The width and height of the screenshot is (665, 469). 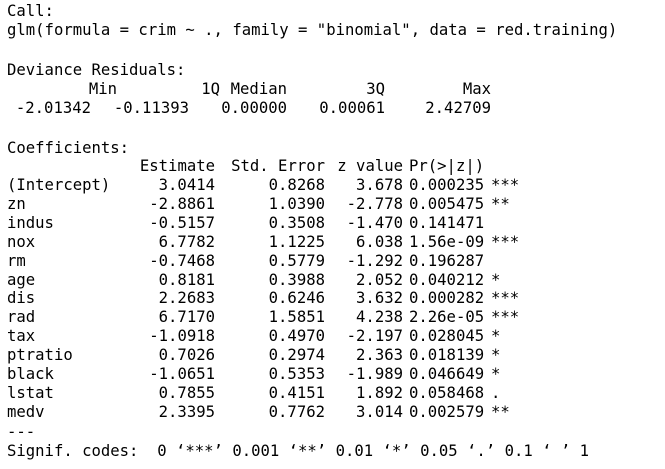 What do you see at coordinates (447, 241) in the screenshot?
I see `coef-p-value: 1.56e-09` at bounding box center [447, 241].